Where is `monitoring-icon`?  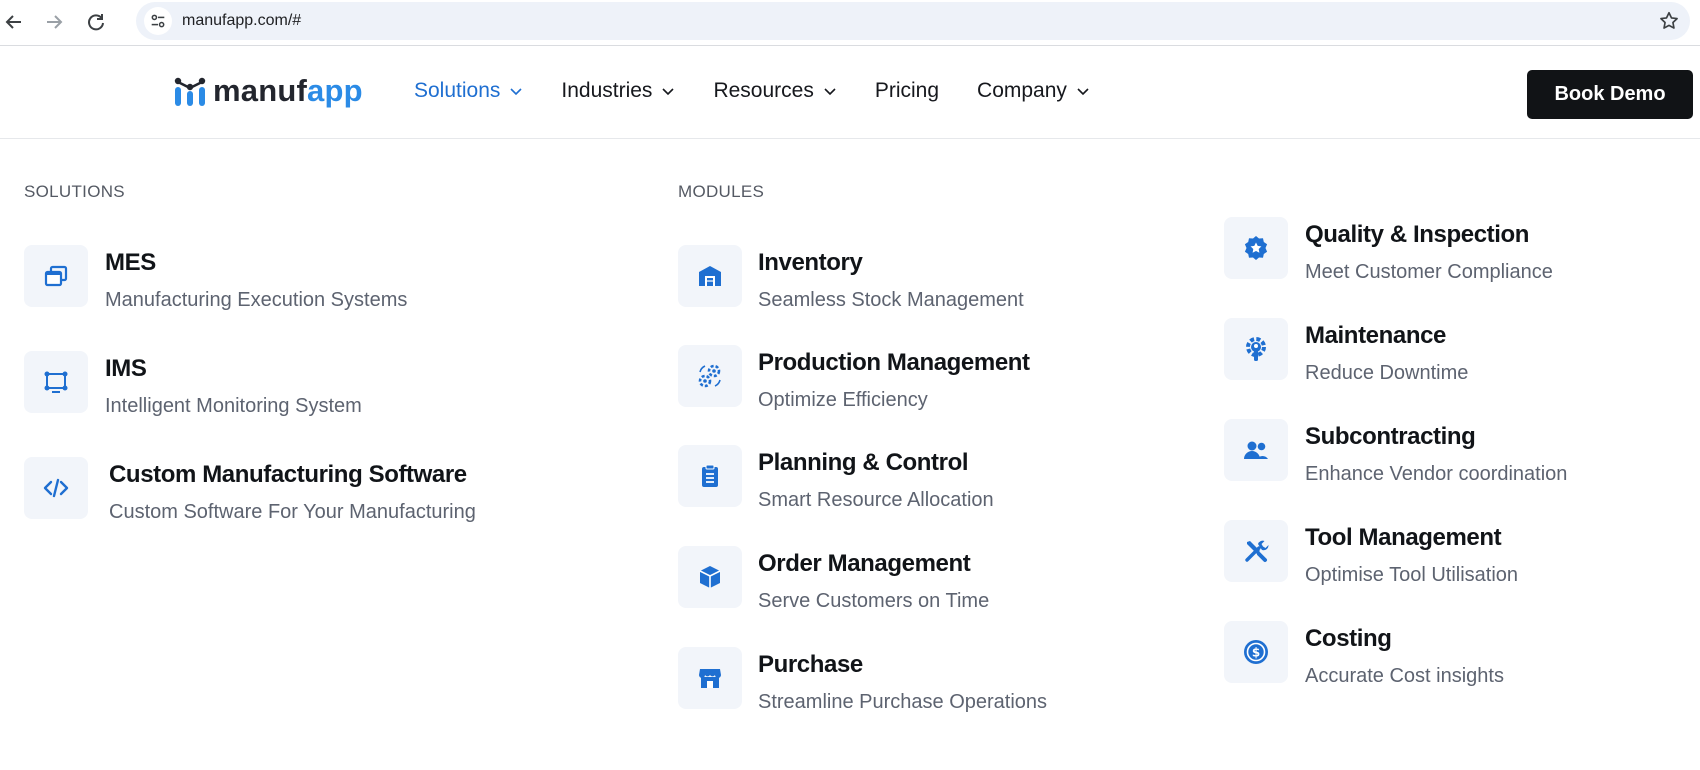
monitoring-icon is located at coordinates (56, 382).